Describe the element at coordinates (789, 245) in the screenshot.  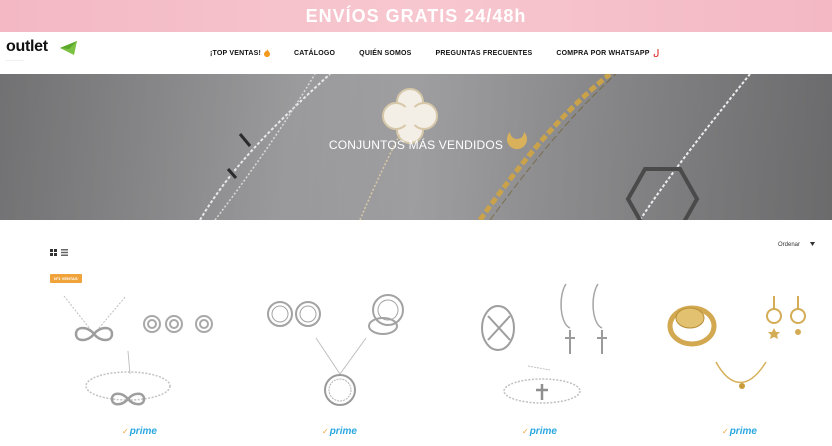
I see `sort-label: Ordenar` at that location.